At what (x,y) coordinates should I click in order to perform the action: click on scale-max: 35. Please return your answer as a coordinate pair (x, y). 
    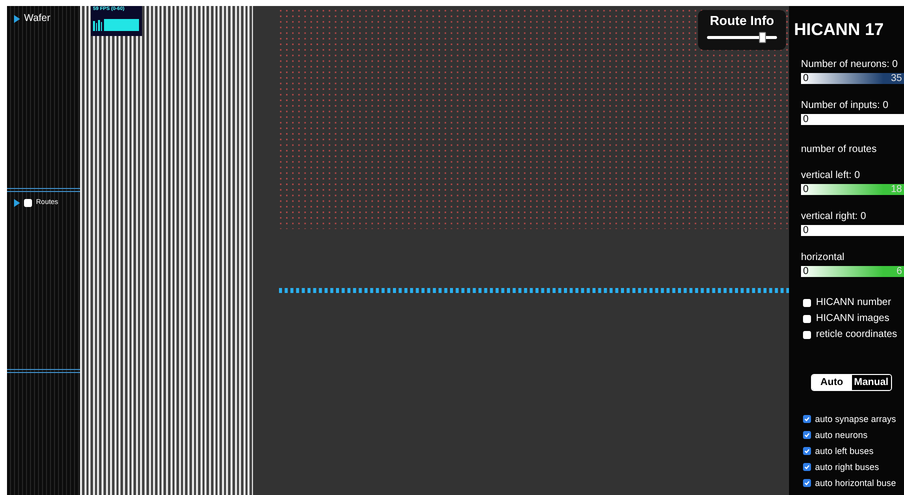
    Looking at the image, I should click on (896, 79).